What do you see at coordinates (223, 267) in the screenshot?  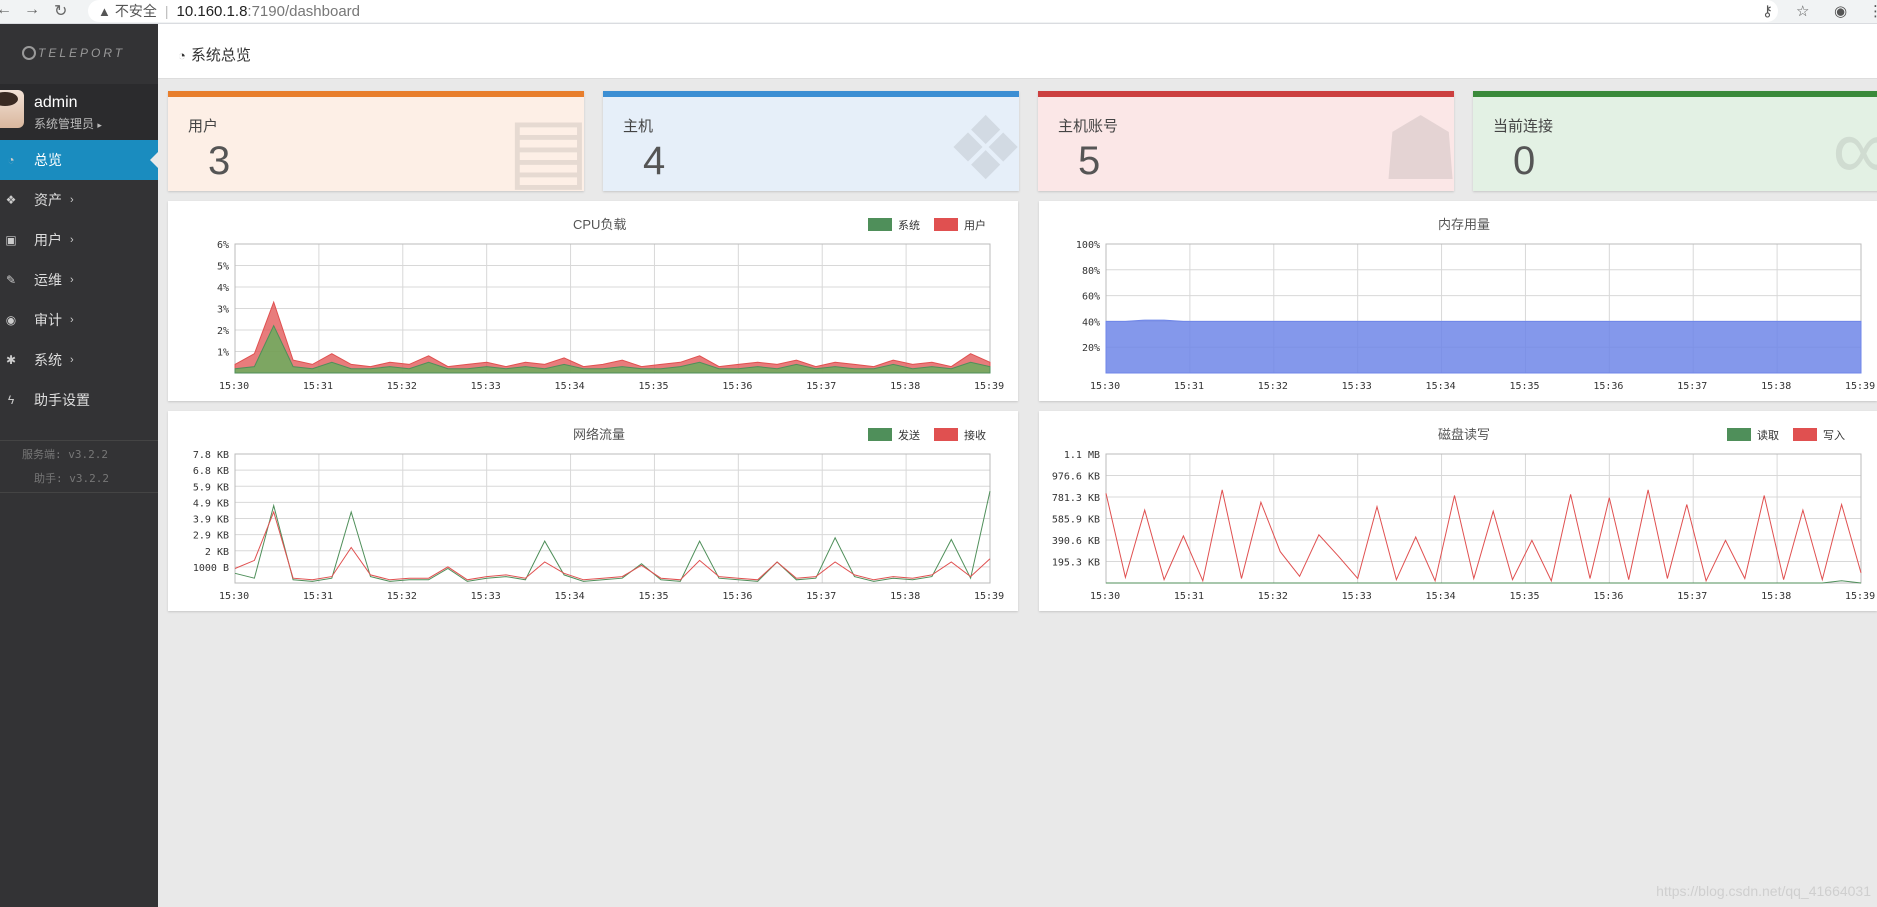 I see `y-tick-label: 5%` at bounding box center [223, 267].